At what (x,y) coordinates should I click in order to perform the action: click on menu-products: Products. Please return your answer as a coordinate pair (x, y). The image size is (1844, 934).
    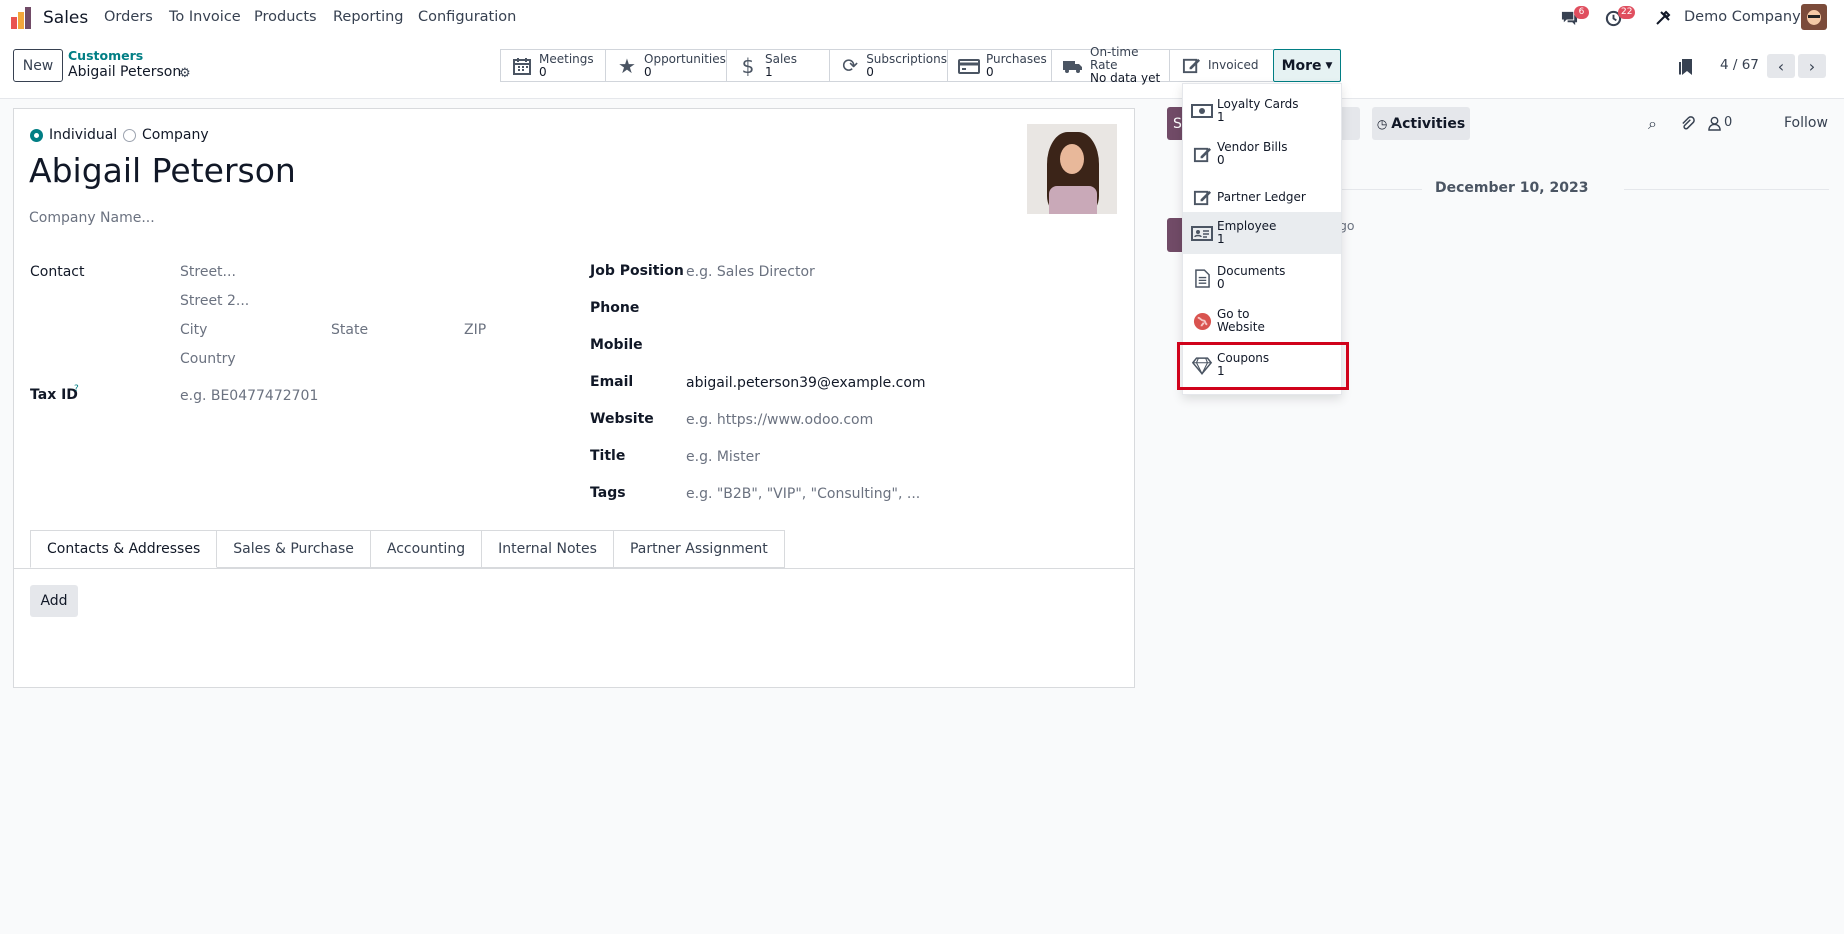
    Looking at the image, I should click on (285, 17).